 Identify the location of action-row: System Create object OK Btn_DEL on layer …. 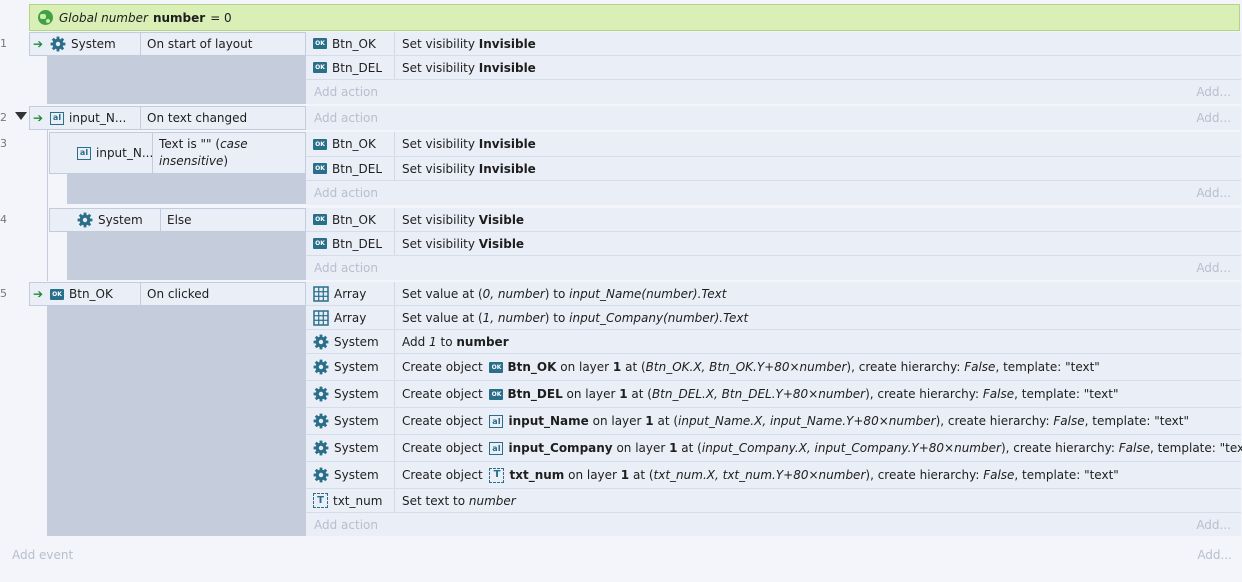
(773, 394).